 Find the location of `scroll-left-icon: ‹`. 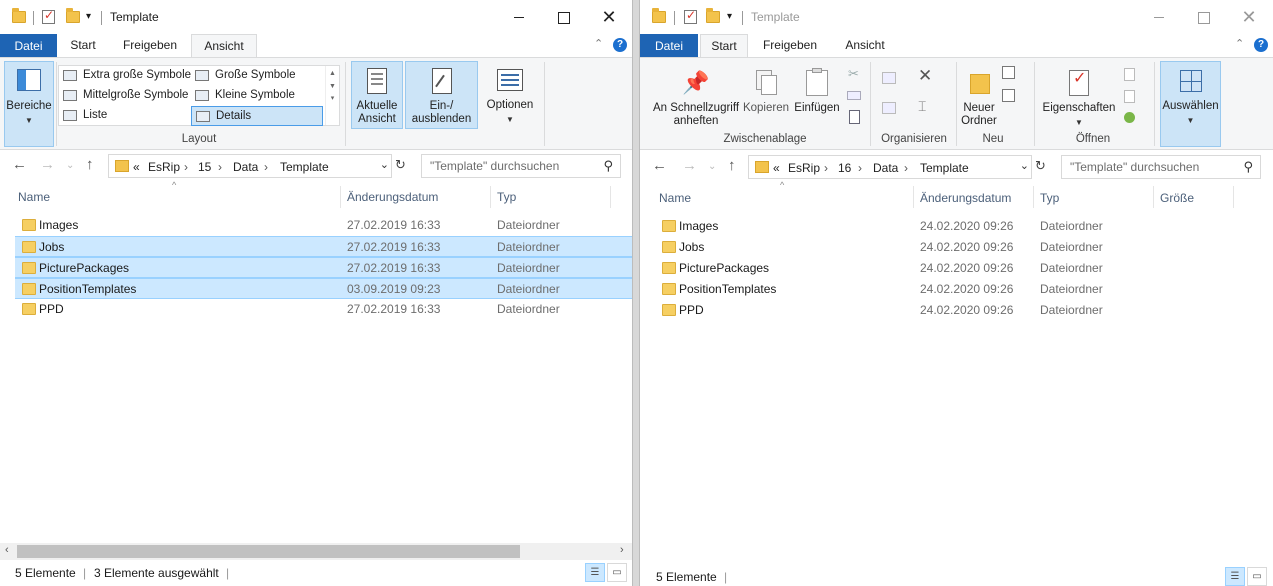

scroll-left-icon: ‹ is located at coordinates (7, 550).